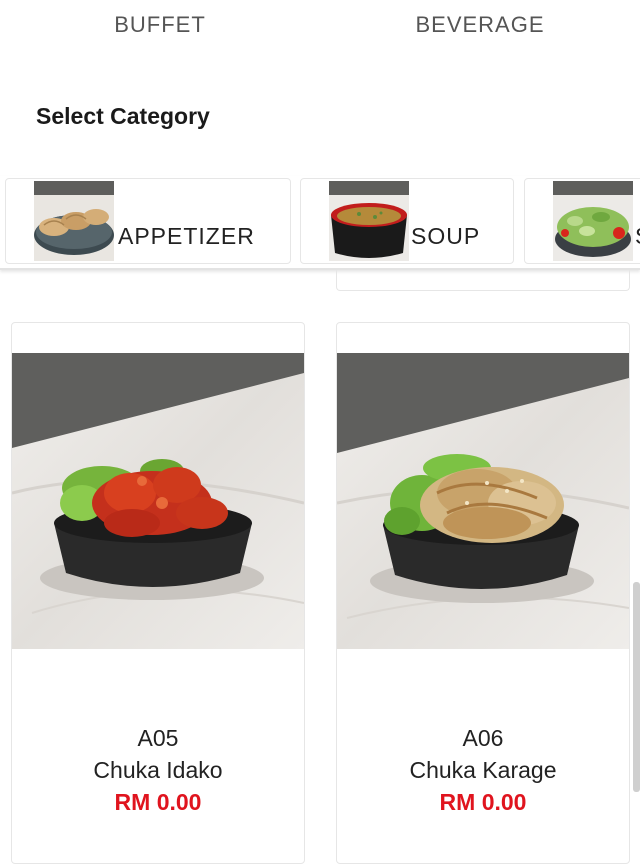  What do you see at coordinates (483, 770) in the screenshot?
I see `product-name: Chuka Karage` at bounding box center [483, 770].